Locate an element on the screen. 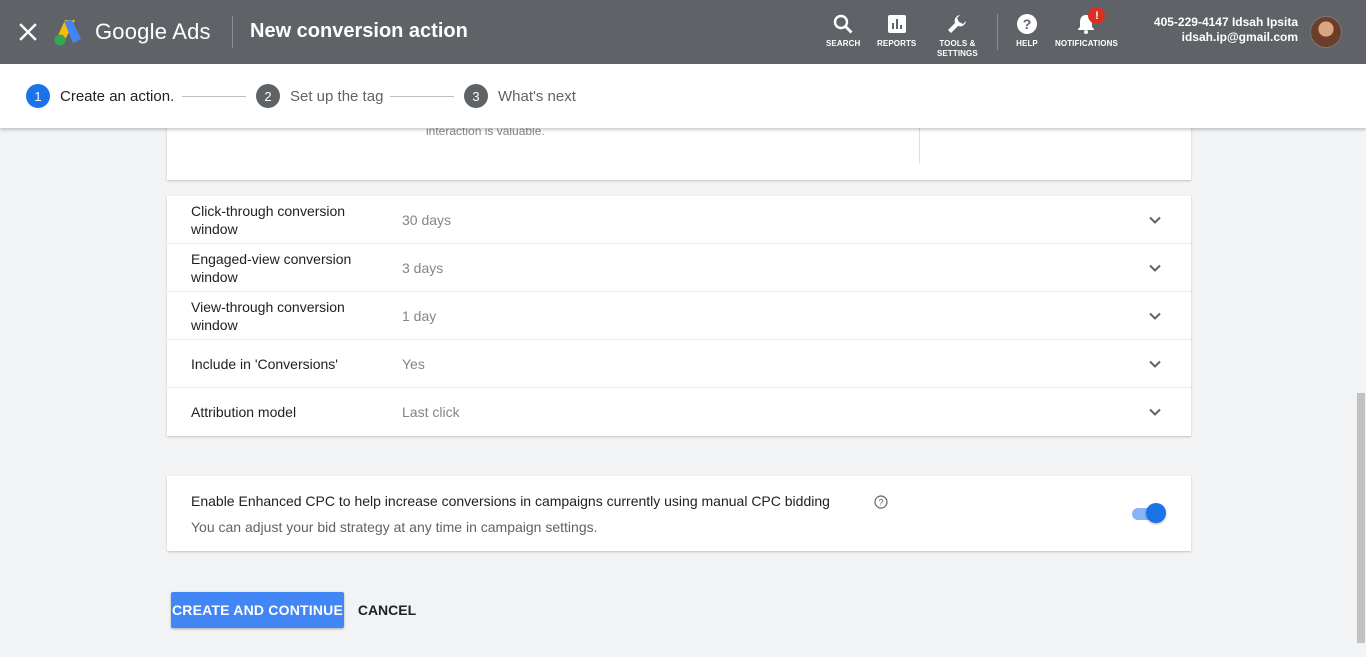 The image size is (1366, 657). tools-settings-label: TOOLS & SETTINGS is located at coordinates (957, 49).